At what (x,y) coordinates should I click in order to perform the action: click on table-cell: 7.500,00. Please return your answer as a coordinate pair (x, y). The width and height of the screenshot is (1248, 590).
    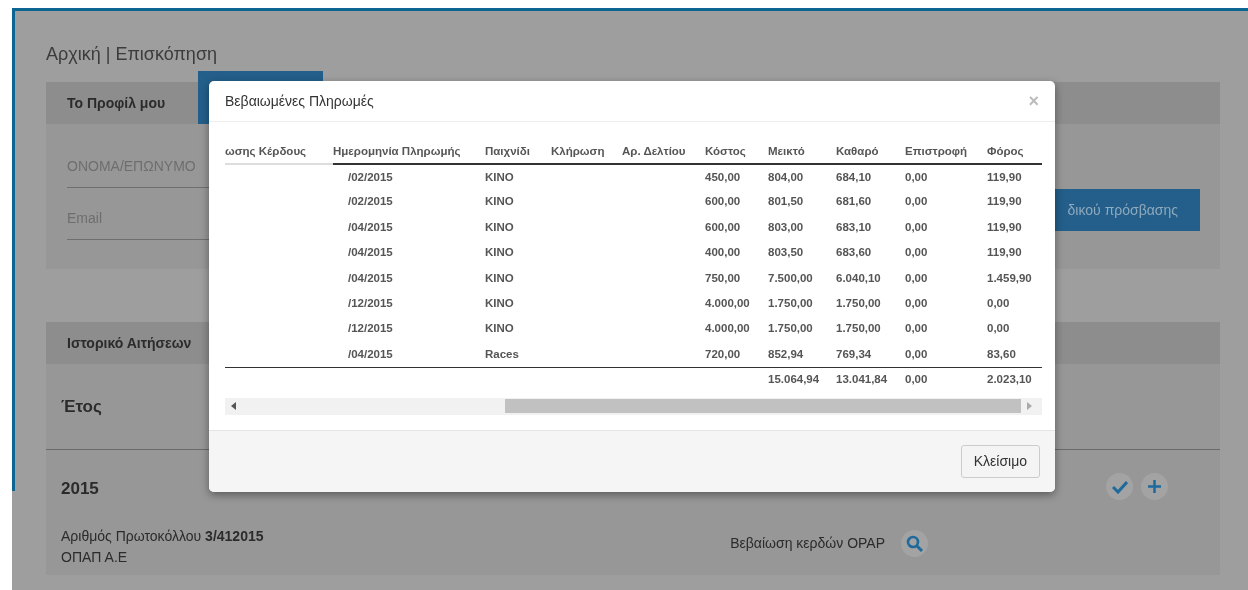
    Looking at the image, I should click on (790, 277).